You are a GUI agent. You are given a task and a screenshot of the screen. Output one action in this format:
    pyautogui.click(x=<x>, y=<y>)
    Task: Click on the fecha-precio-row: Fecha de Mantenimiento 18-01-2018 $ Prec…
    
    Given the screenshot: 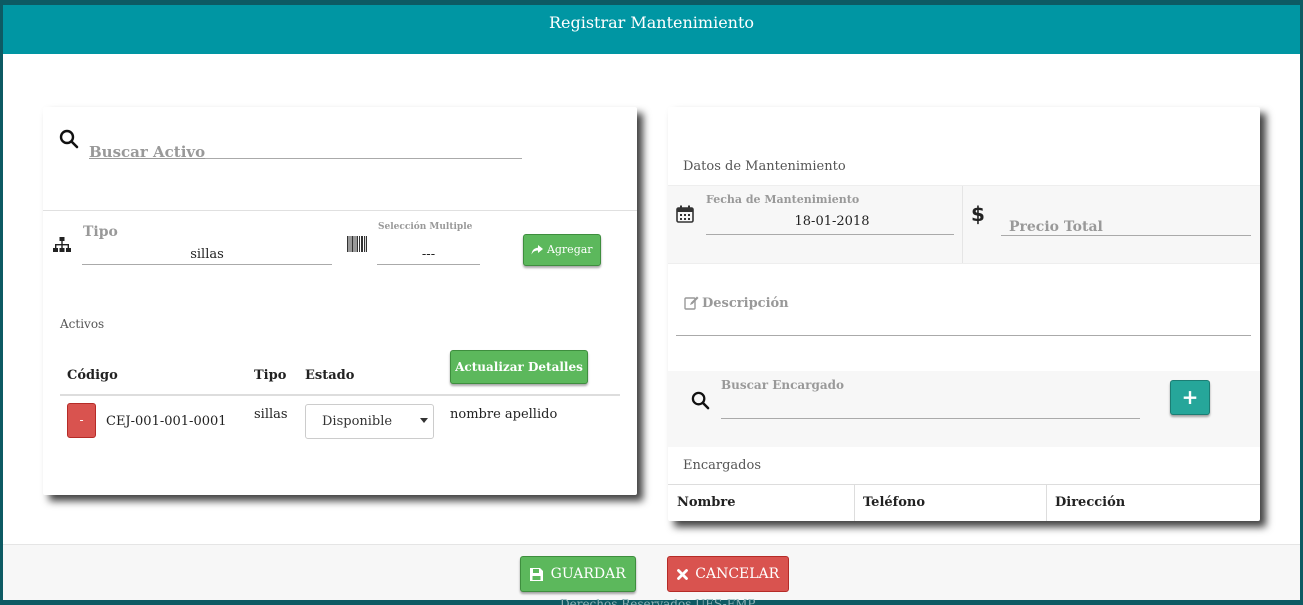 What is the action you would take?
    pyautogui.click(x=964, y=224)
    